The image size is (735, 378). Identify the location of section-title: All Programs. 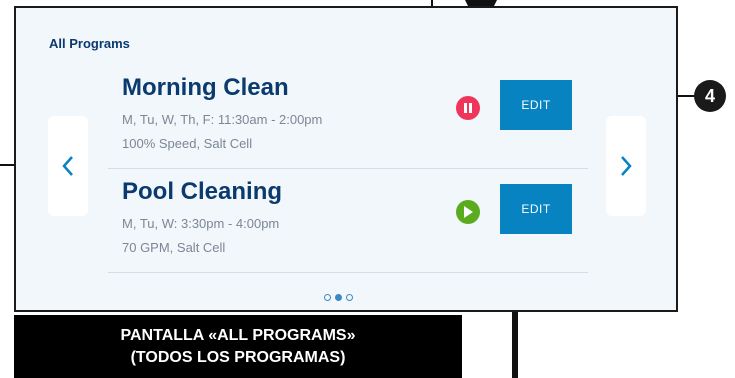
(89, 43).